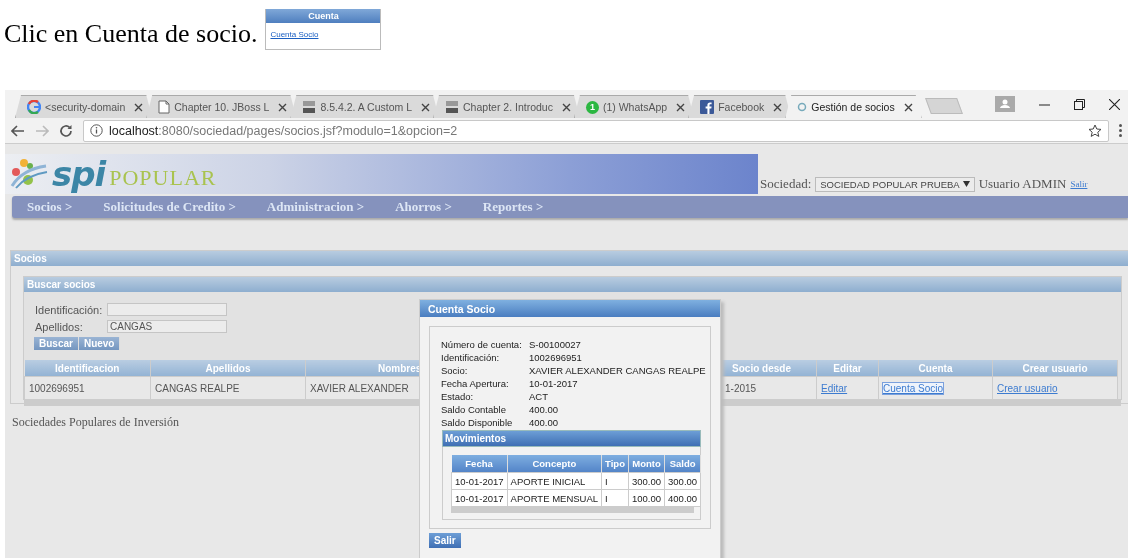 The height and width of the screenshot is (558, 1128). Describe the element at coordinates (913, 388) in the screenshot. I see `table-link: Cuenta Socio` at that location.